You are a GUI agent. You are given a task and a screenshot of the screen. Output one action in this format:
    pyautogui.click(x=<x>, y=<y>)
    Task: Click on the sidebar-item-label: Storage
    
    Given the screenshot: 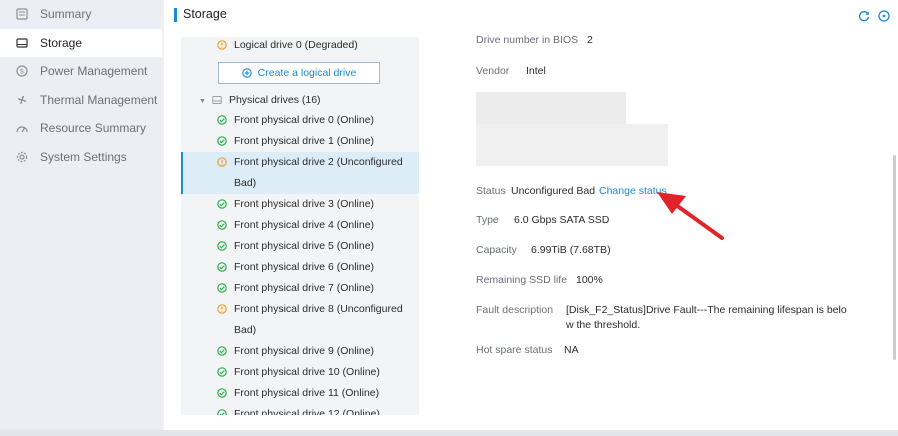 What is the action you would take?
    pyautogui.click(x=61, y=43)
    